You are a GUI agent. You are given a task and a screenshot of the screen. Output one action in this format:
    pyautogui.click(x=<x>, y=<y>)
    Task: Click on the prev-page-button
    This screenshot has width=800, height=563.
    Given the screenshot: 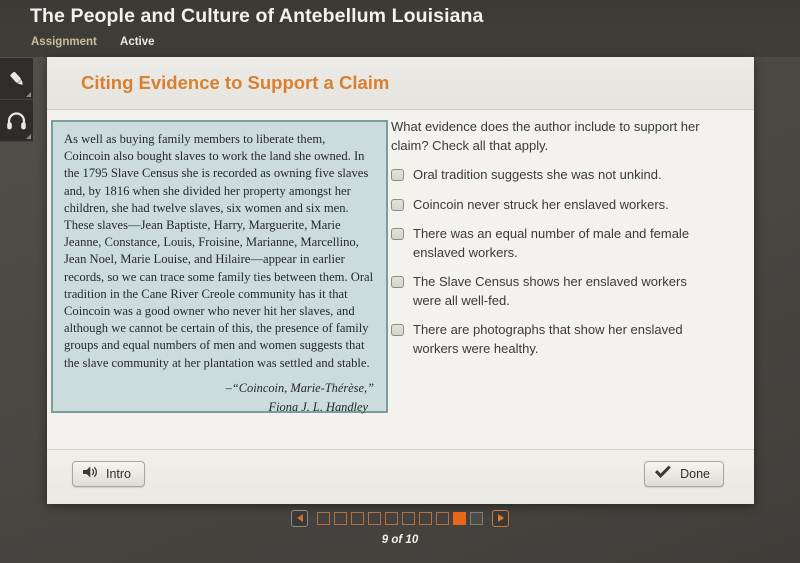 What is the action you would take?
    pyautogui.click(x=299, y=518)
    